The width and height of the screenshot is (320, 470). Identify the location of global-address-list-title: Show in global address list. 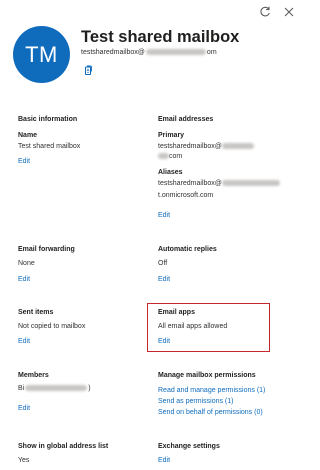
(63, 446).